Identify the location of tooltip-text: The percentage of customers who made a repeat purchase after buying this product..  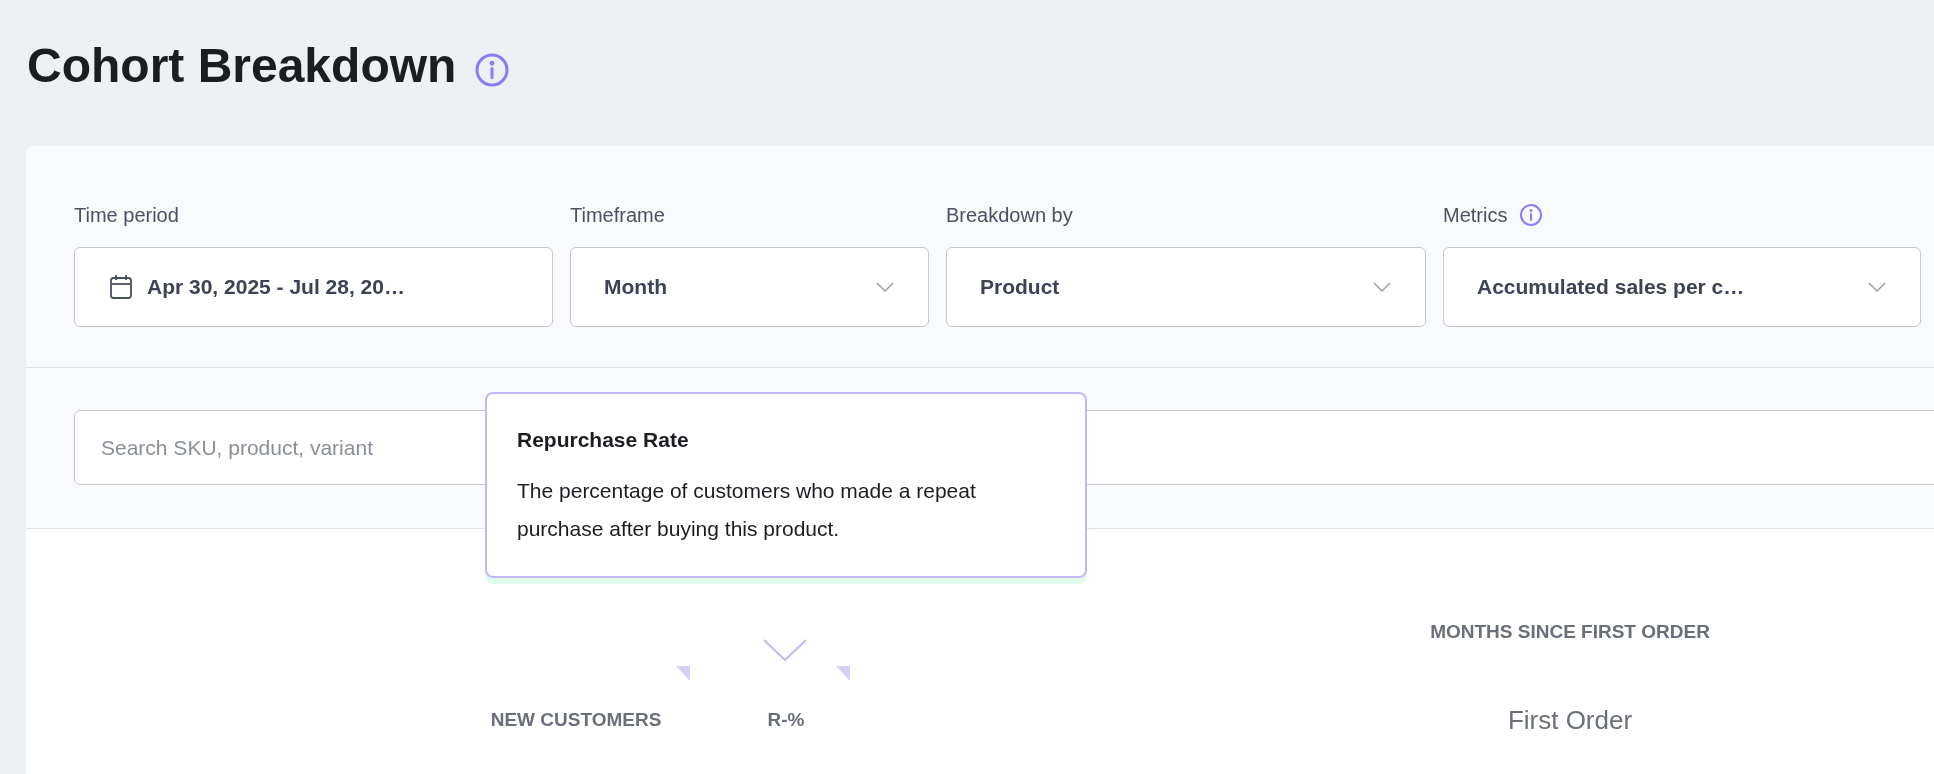
(747, 509).